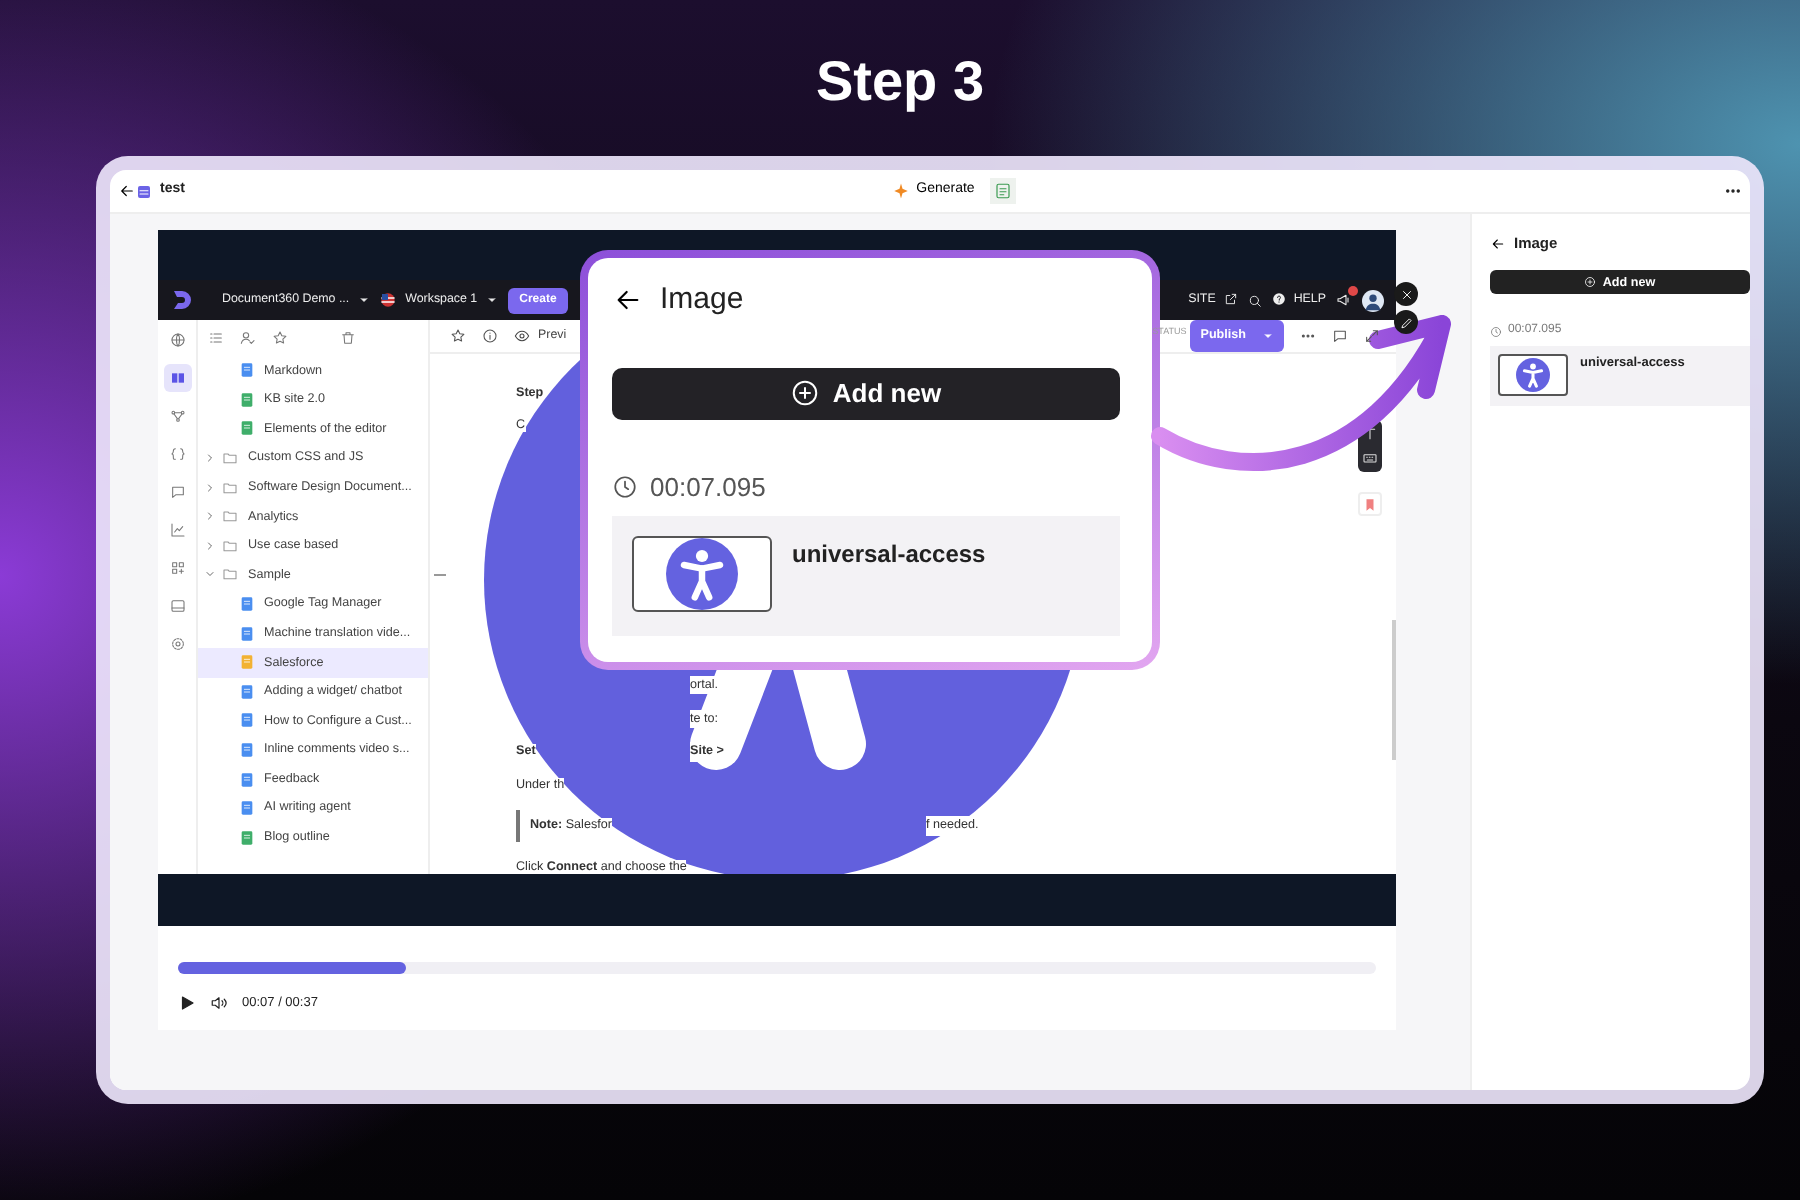 The width and height of the screenshot is (1800, 1200). I want to click on sheet-button, so click(1003, 191).